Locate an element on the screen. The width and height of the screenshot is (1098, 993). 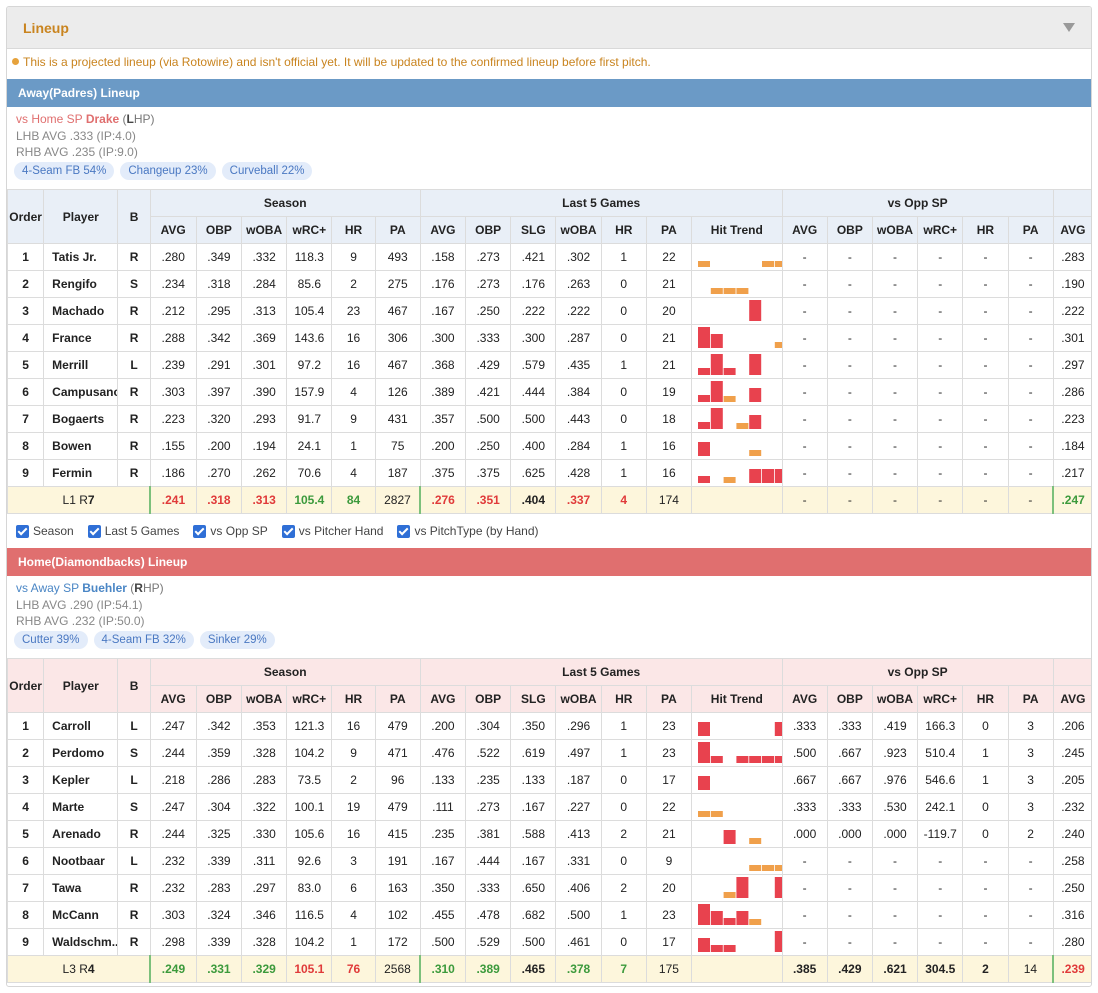
player-name: Bogaerts is located at coordinates (81, 419).